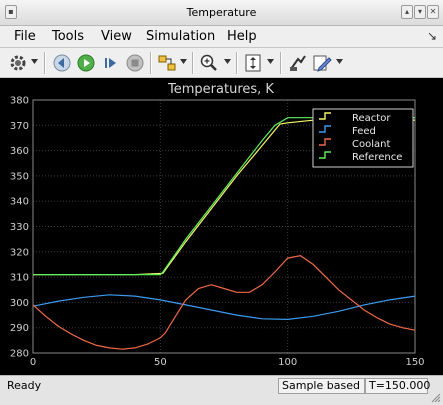  What do you see at coordinates (407, 12) in the screenshot?
I see `minimize-button: ▴` at bounding box center [407, 12].